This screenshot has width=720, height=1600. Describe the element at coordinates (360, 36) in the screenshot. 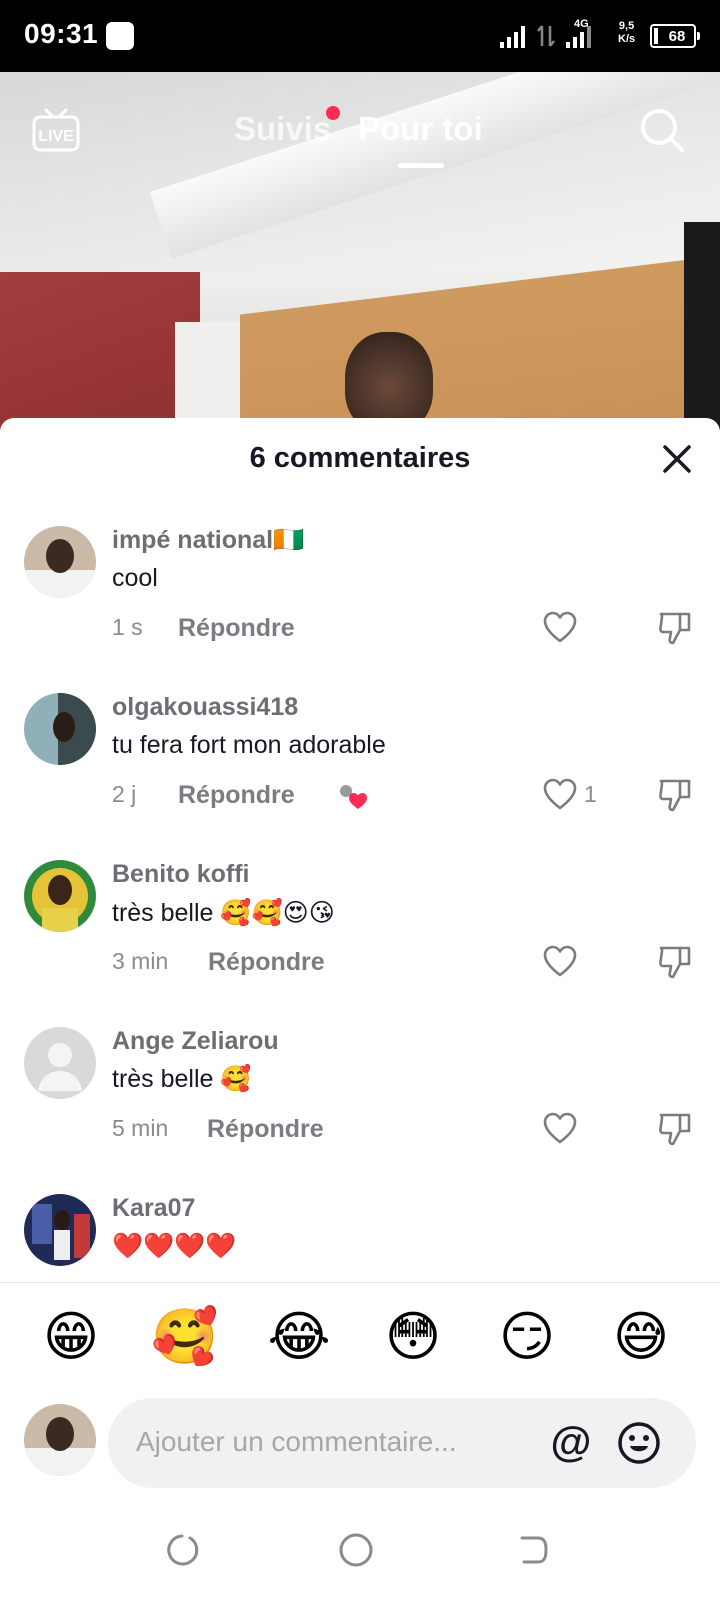

I see `status-bar: 09:31 4G 9,5 K/s 68` at that location.